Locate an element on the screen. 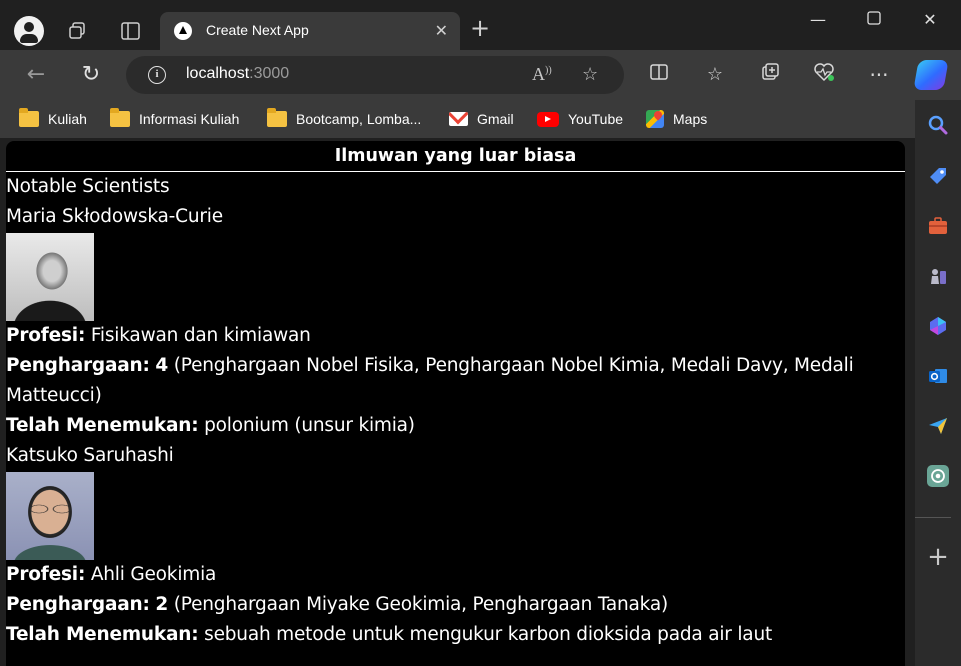 The height and width of the screenshot is (666, 961). split-screen-icon is located at coordinates (659, 75).